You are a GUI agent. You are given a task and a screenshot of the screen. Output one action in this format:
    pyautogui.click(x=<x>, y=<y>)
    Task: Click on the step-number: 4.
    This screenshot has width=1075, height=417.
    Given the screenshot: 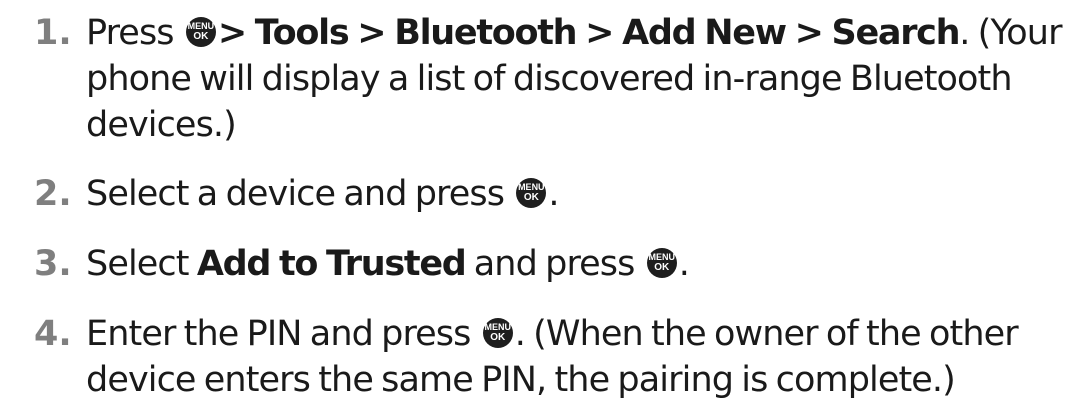 What is the action you would take?
    pyautogui.click(x=53, y=334)
    